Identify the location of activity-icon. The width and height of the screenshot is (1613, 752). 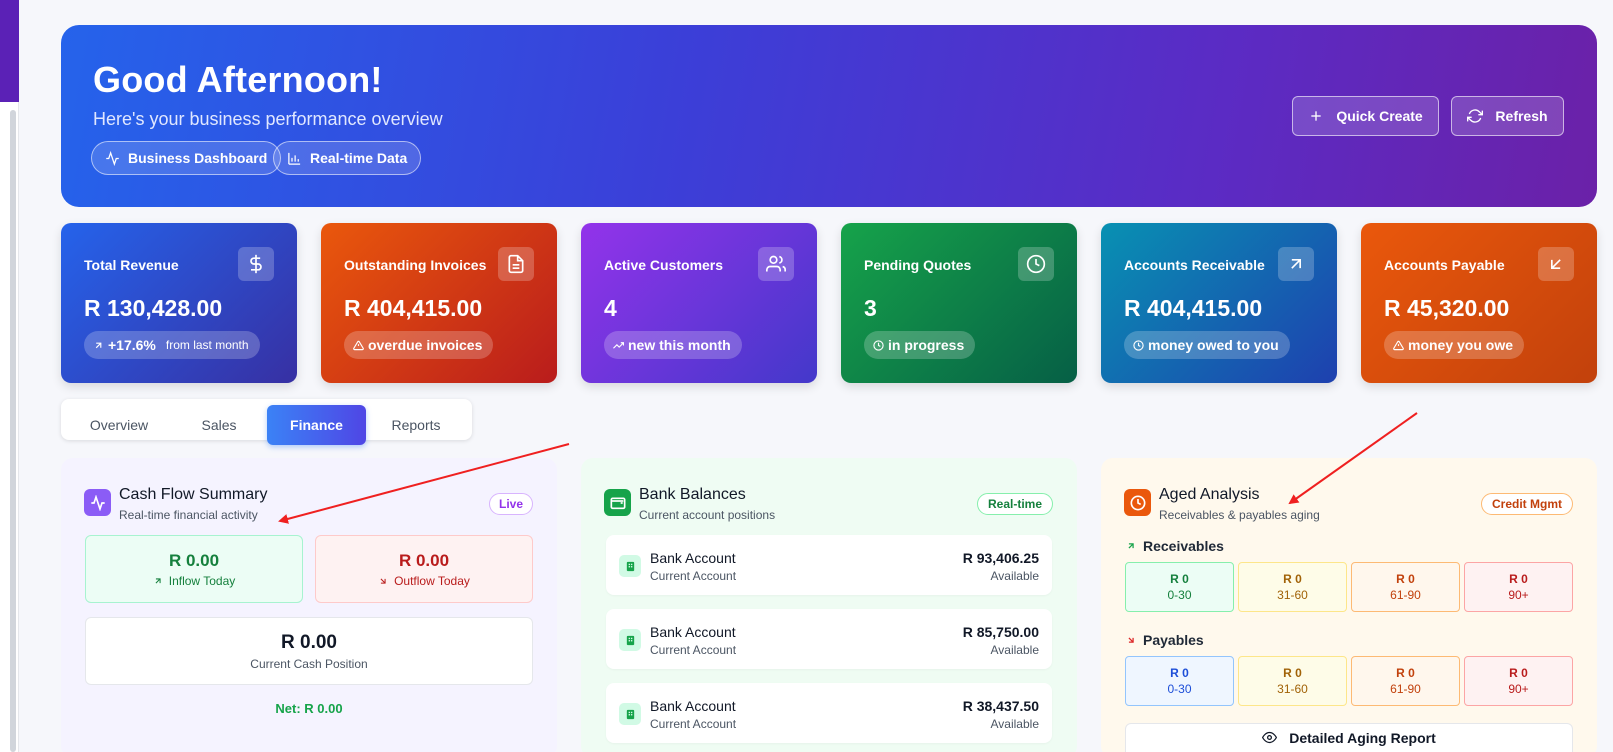
(97, 502).